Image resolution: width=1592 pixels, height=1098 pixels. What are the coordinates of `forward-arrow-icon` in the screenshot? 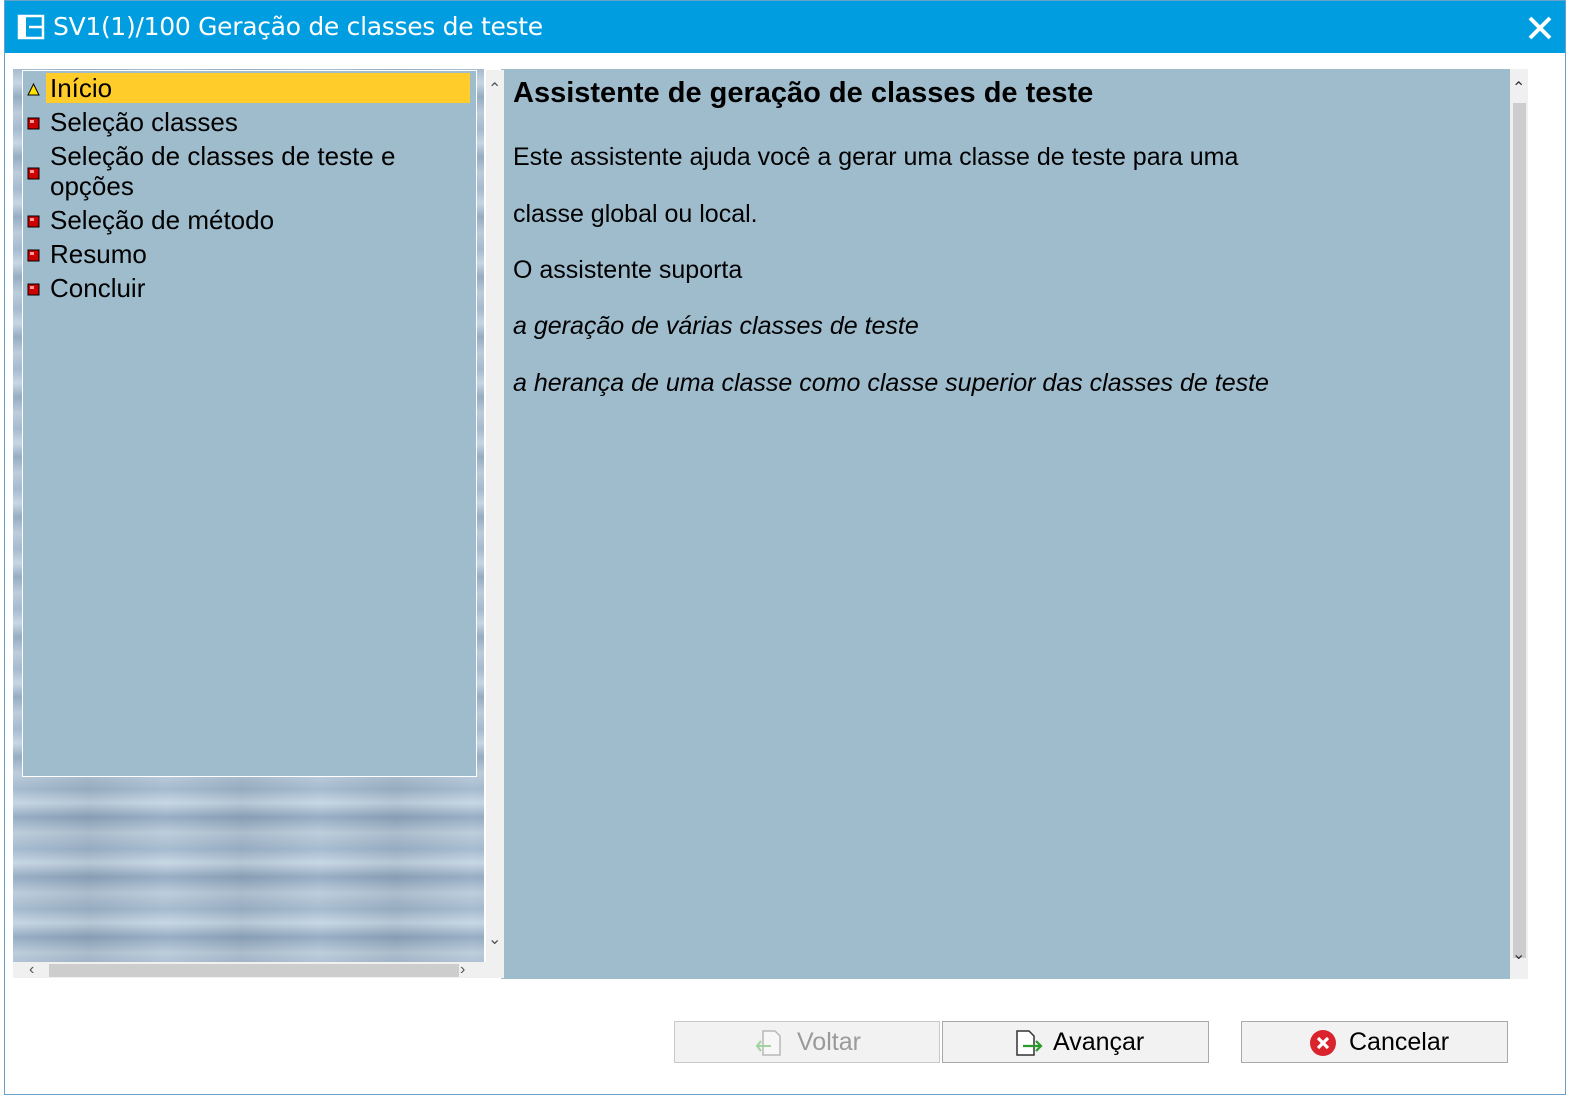 It's located at (1029, 1043).